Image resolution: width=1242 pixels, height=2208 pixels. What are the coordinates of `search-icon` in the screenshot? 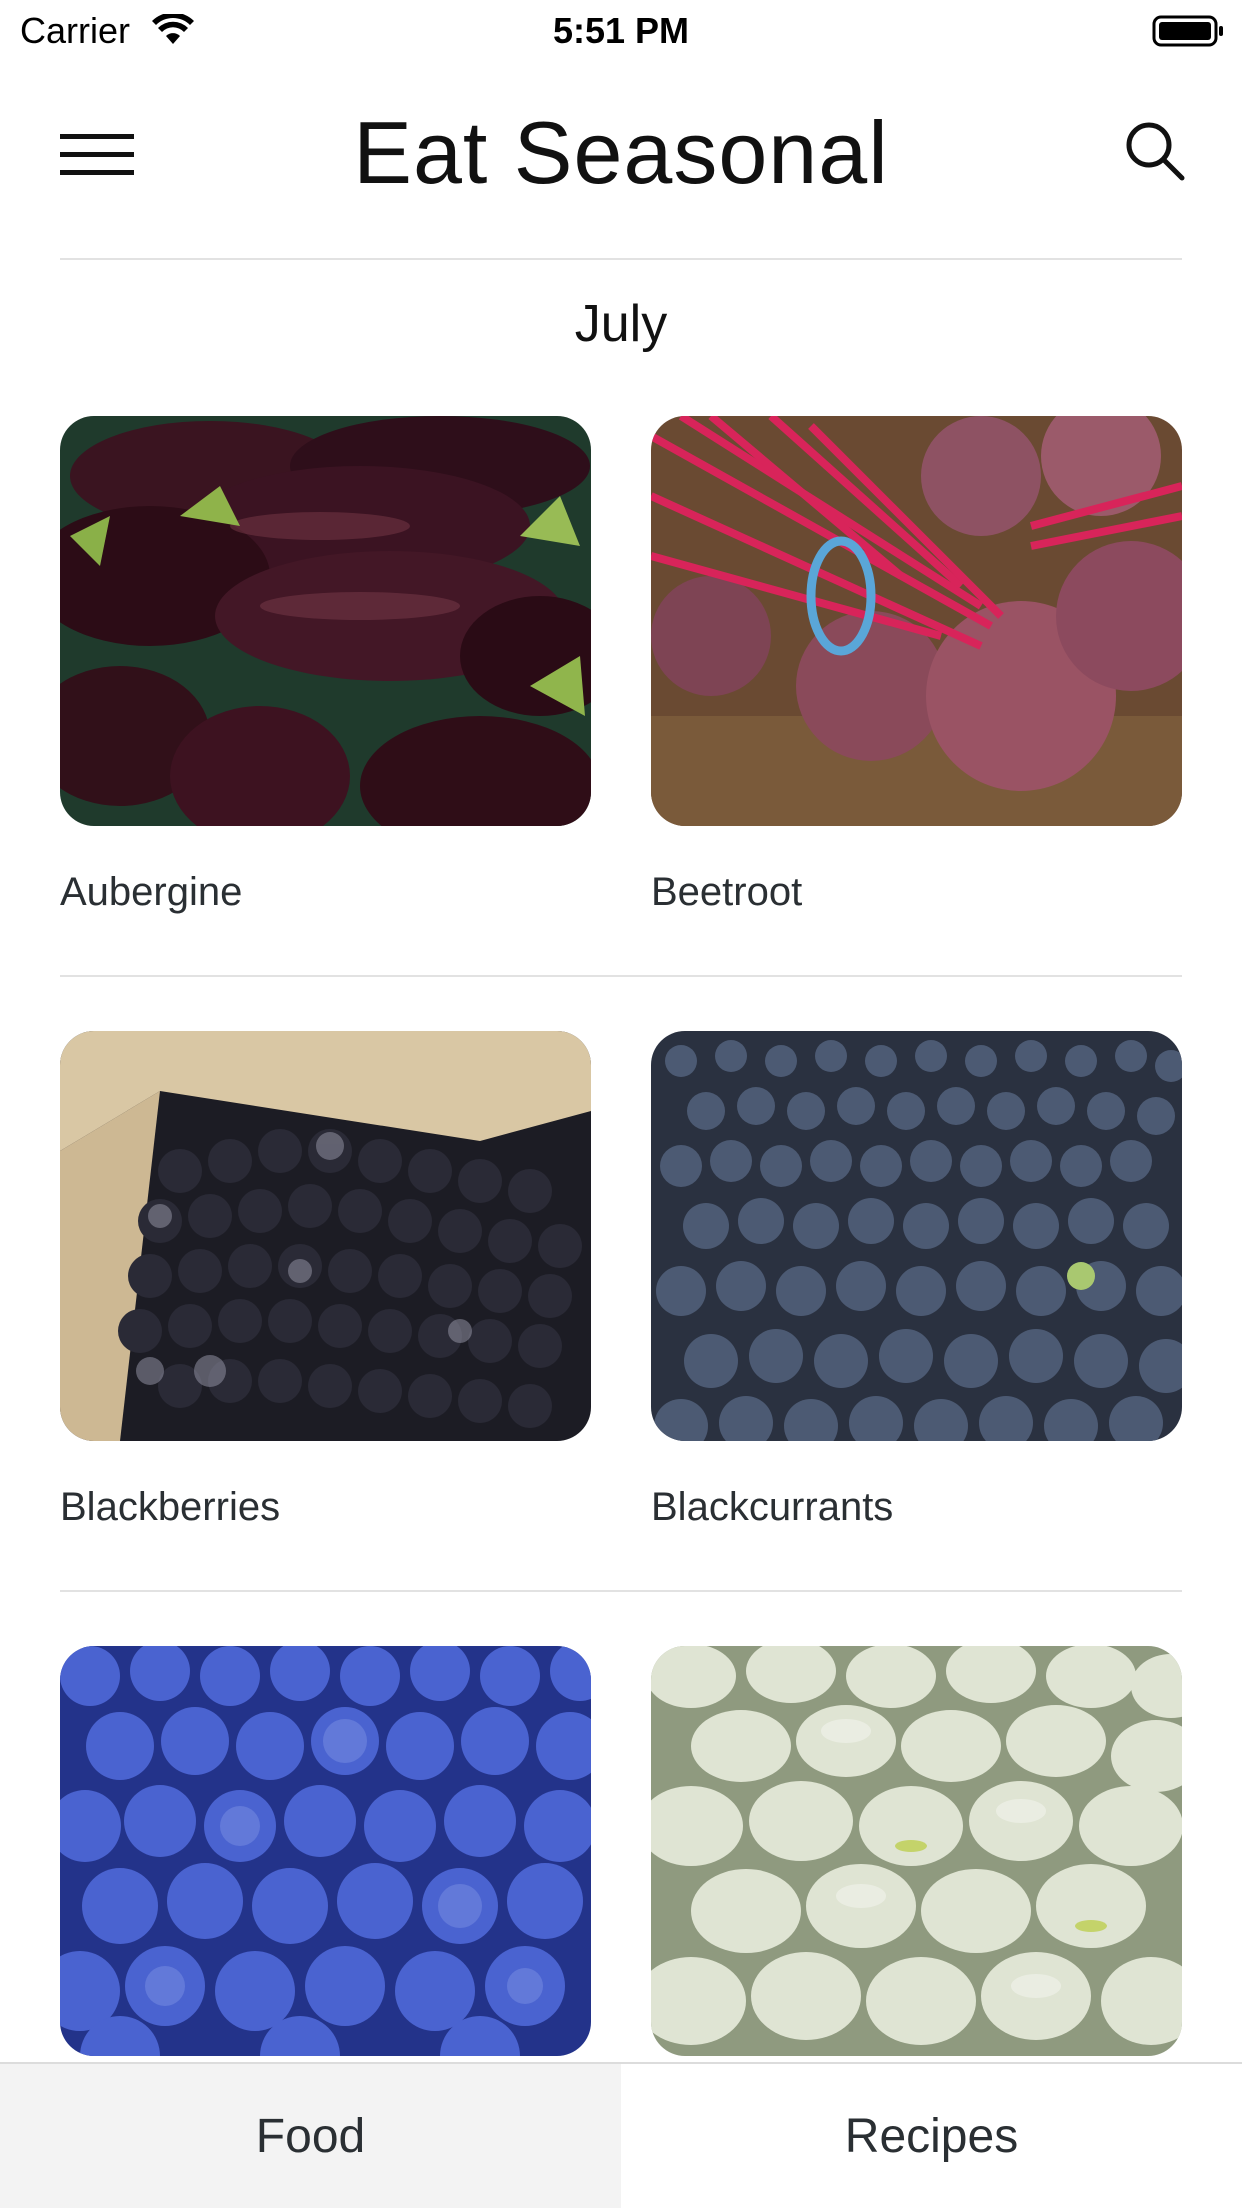 It's located at (1155, 151).